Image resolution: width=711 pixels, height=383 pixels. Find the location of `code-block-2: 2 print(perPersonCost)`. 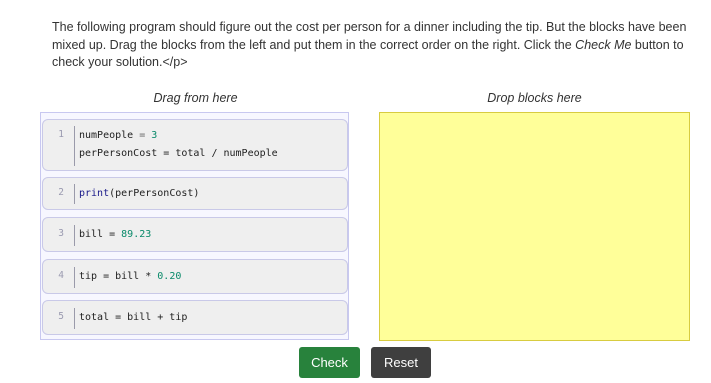

code-block-2: 2 print(perPersonCost) is located at coordinates (195, 193).